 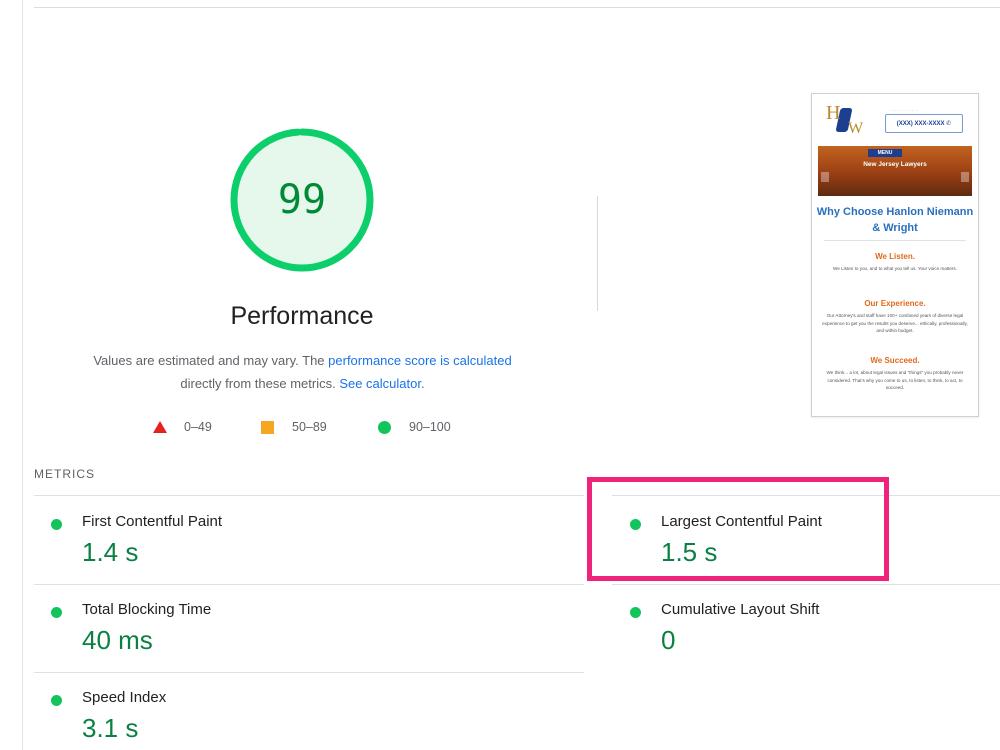 I want to click on carousel-prev-icon, so click(x=825, y=177).